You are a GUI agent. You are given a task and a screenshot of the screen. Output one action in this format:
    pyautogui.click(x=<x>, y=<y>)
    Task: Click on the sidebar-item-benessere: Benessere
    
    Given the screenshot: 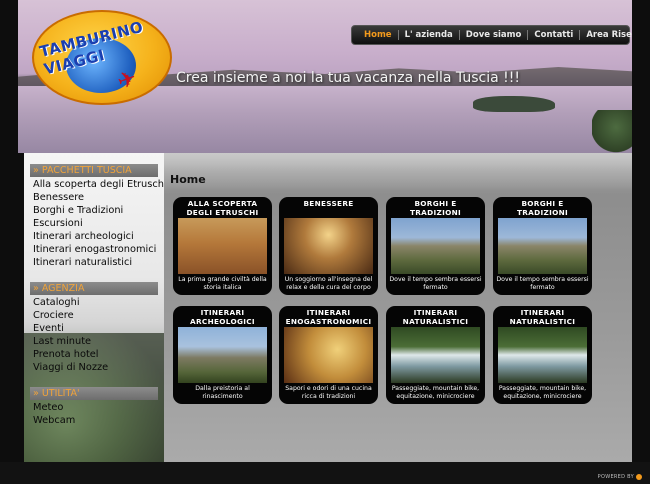 What is the action you would take?
    pyautogui.click(x=97, y=197)
    